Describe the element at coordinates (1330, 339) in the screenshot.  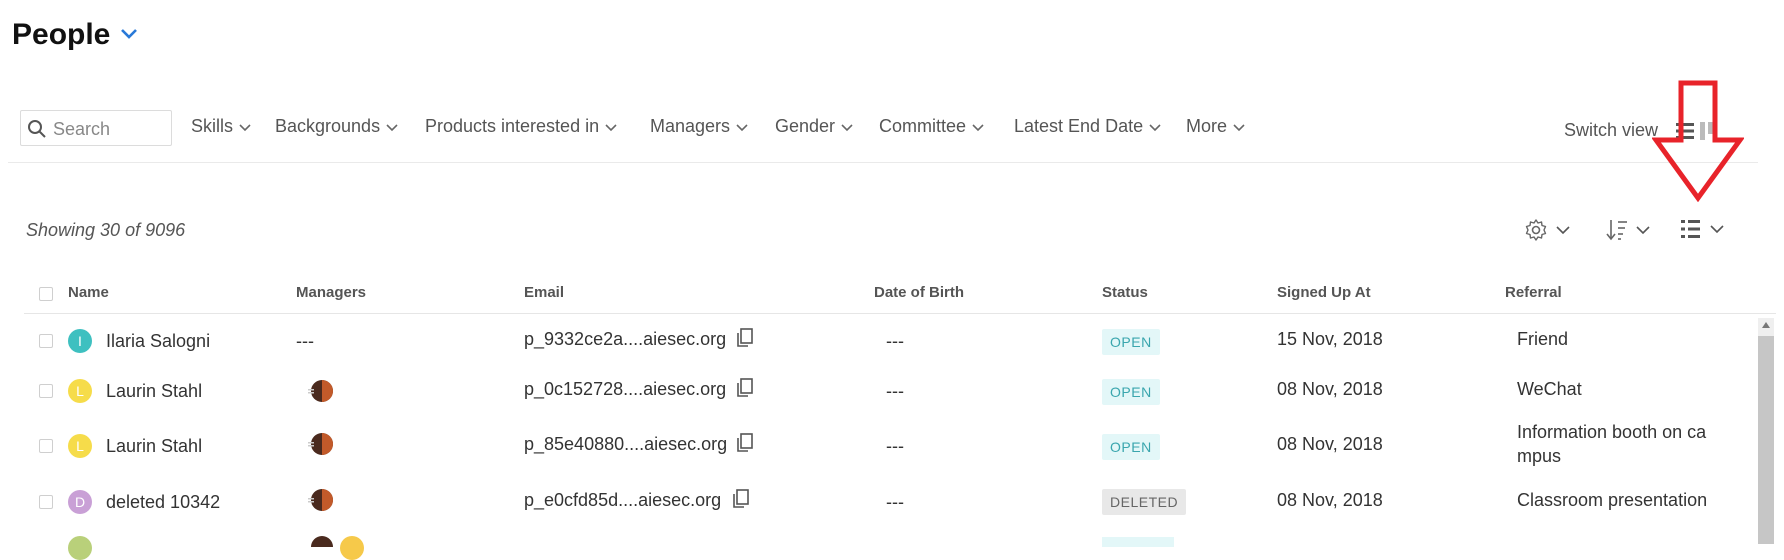
I see `signed-up-cell: 15 Nov, 2018` at that location.